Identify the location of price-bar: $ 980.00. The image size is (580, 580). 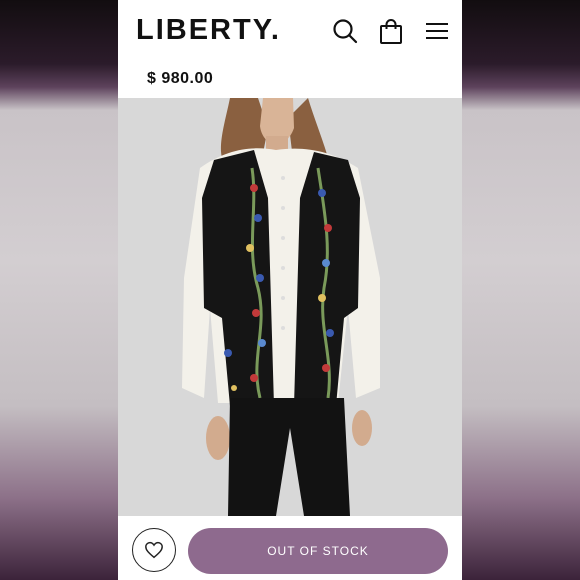
(290, 80).